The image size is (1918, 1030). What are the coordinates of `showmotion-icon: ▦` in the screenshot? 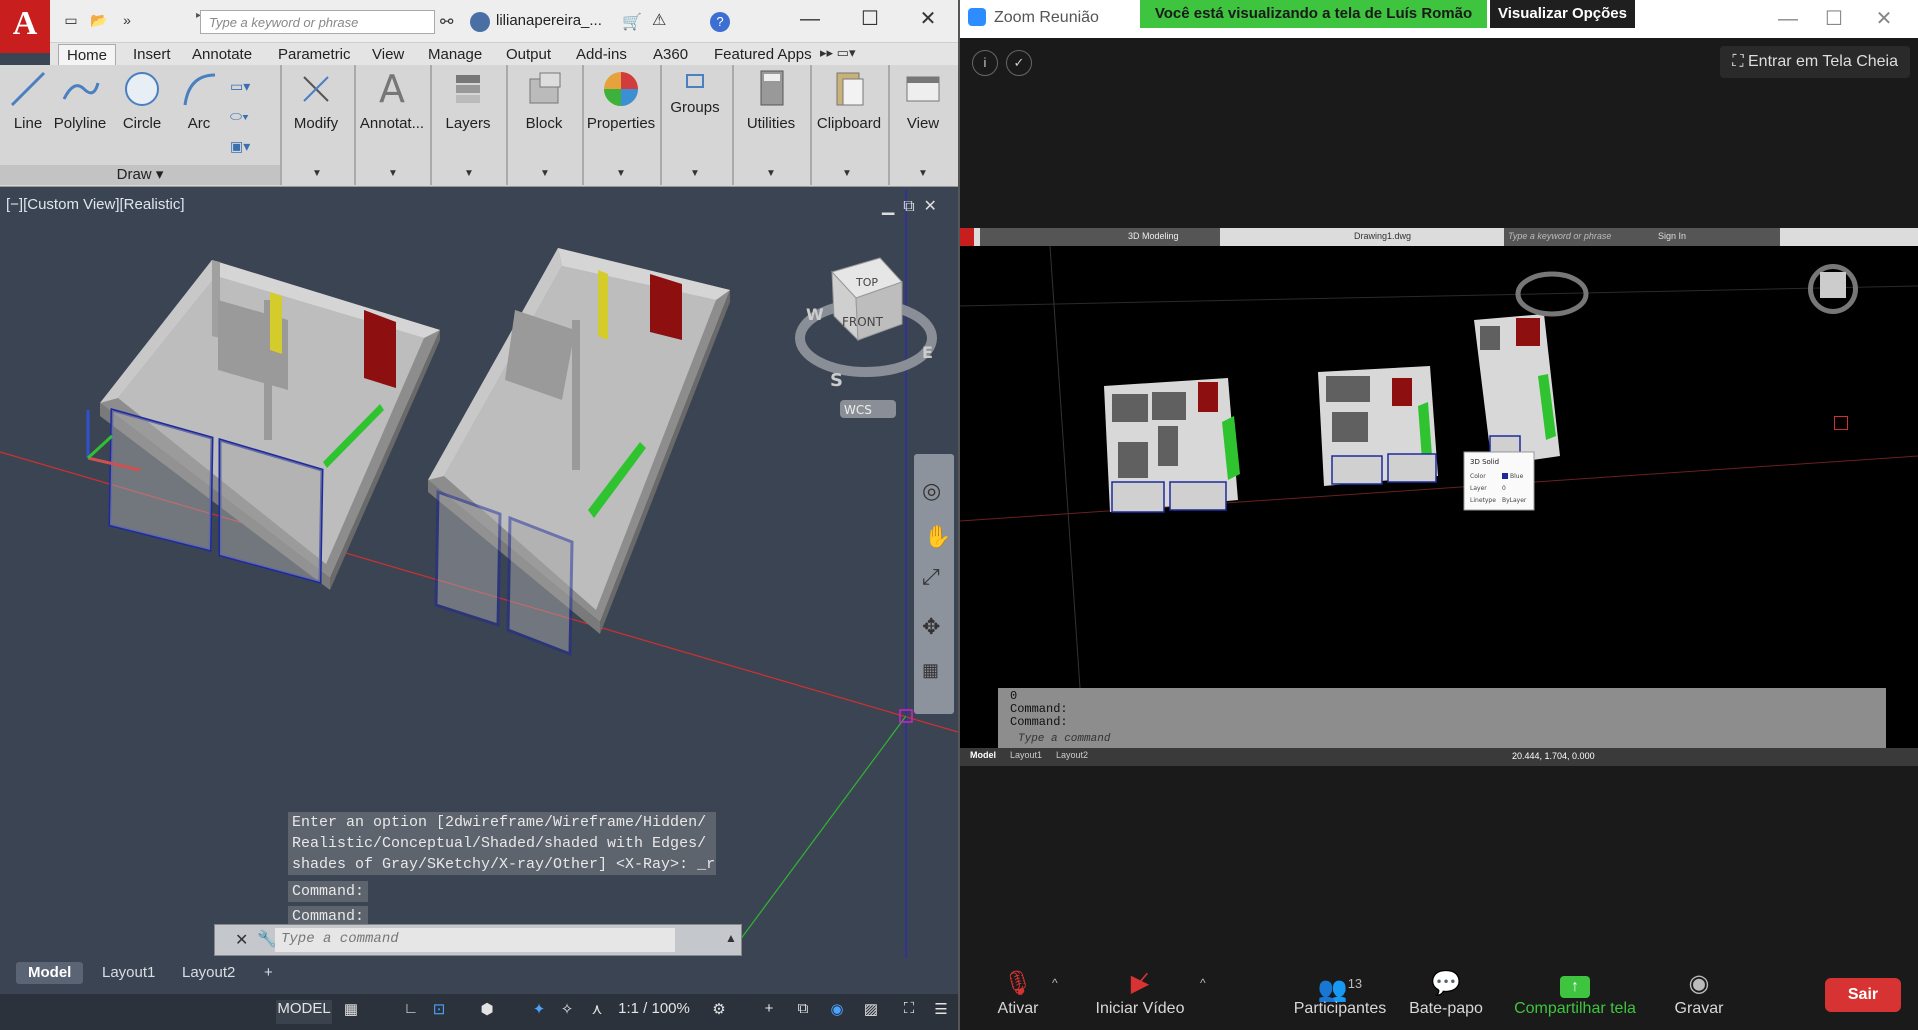 It's located at (930, 670).